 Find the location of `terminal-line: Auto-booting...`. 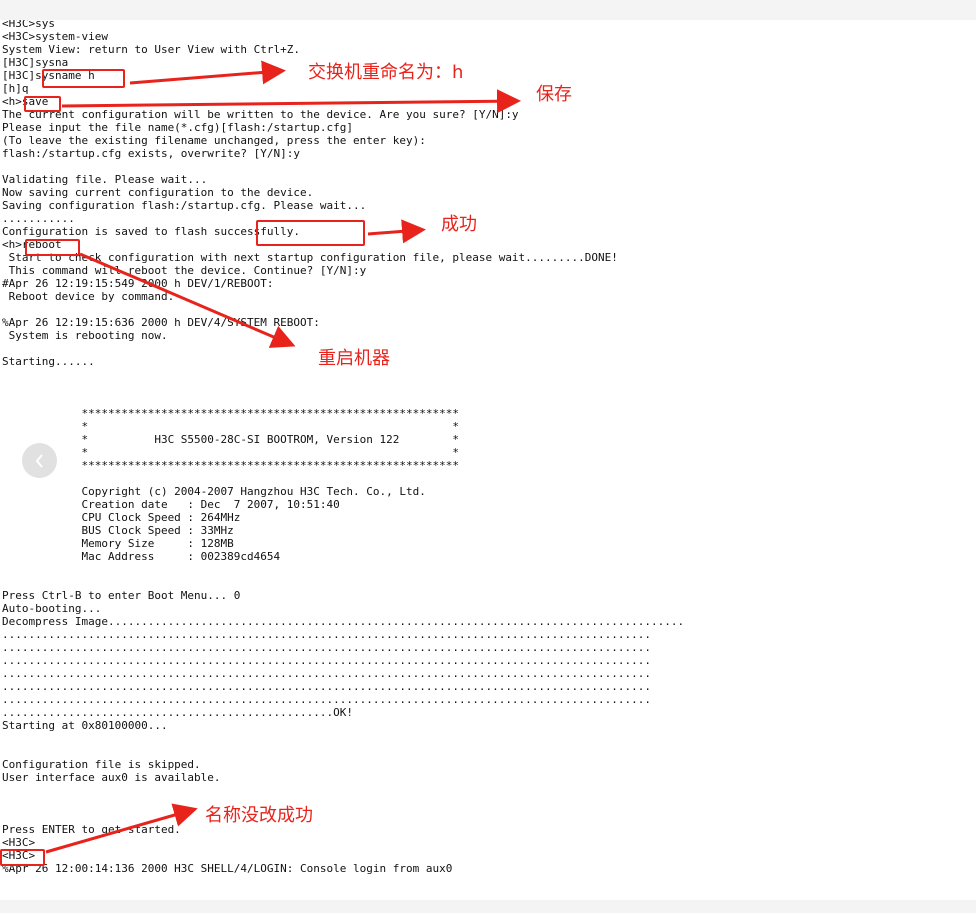

terminal-line: Auto-booting... is located at coordinates (52, 608).